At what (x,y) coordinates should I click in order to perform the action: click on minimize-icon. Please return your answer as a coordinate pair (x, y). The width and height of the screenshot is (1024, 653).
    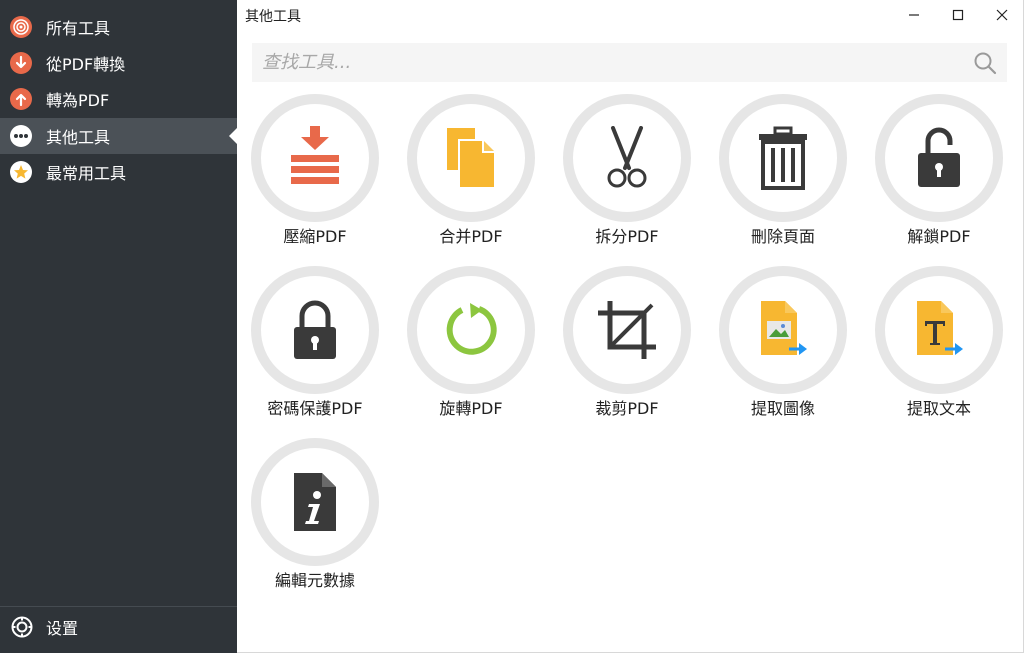
    Looking at the image, I should click on (914, 15).